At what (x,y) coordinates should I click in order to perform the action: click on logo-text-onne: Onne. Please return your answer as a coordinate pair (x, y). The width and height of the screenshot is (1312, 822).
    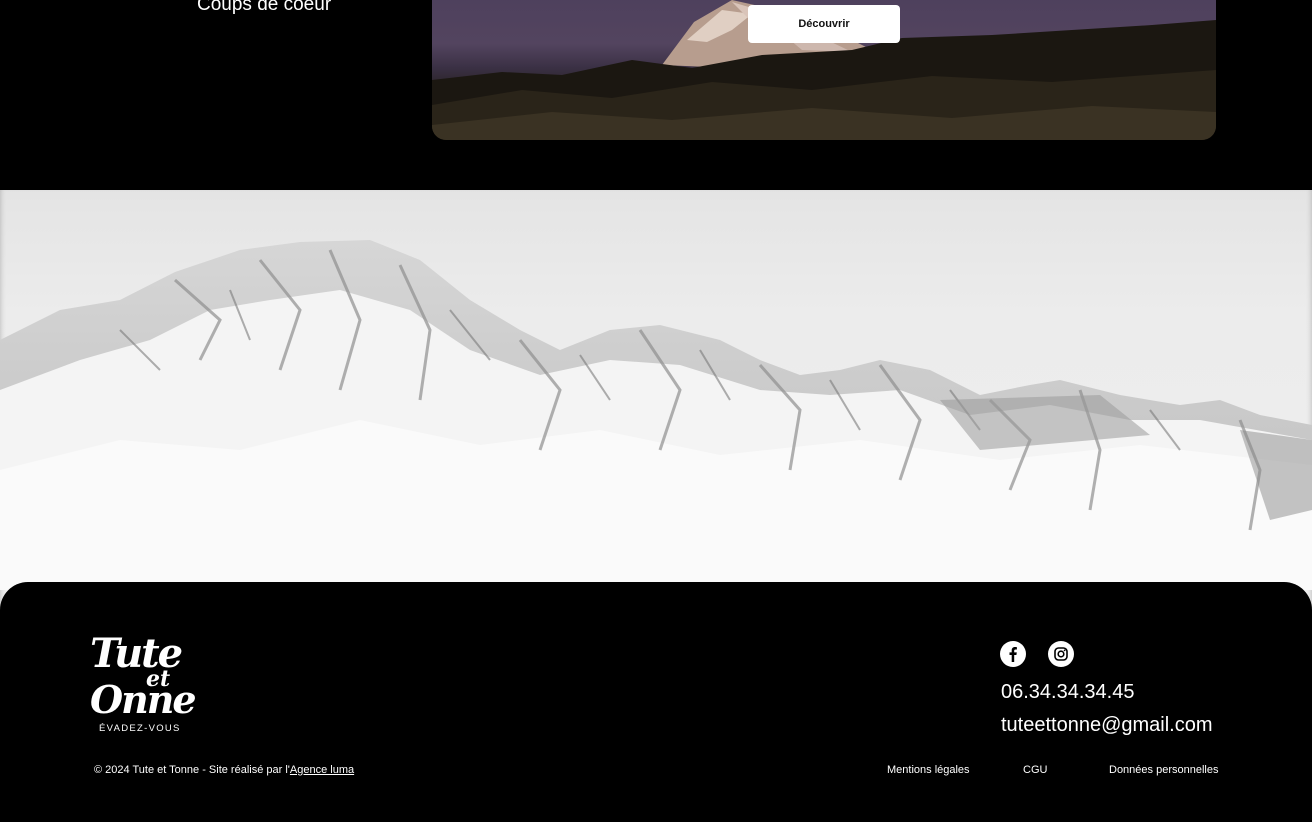
    Looking at the image, I should click on (143, 699).